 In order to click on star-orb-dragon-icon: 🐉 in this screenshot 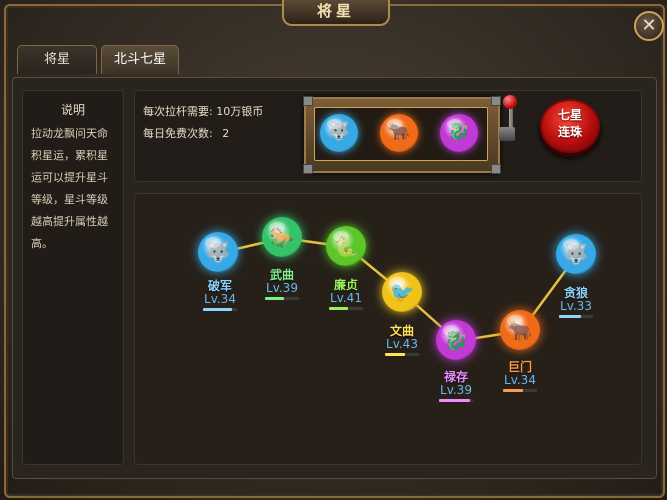, I will do `click(456, 340)`.